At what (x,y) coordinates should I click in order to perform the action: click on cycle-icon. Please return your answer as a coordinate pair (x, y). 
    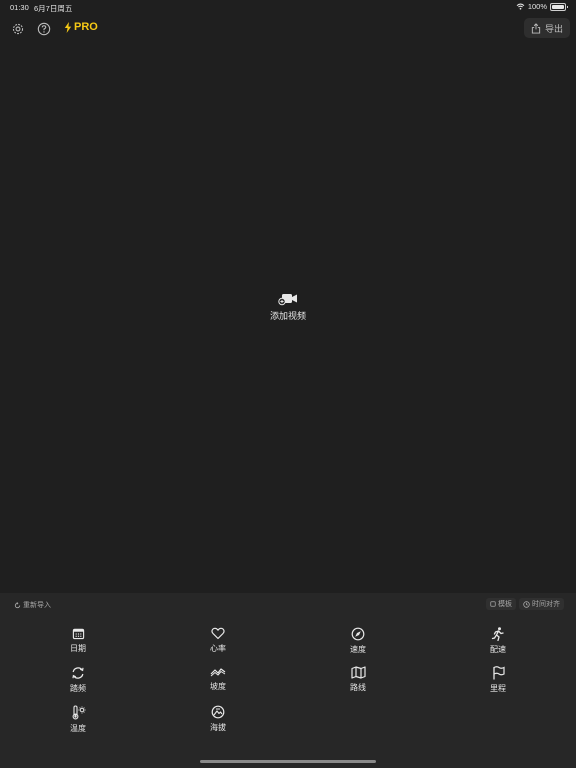
    Looking at the image, I should click on (78, 673).